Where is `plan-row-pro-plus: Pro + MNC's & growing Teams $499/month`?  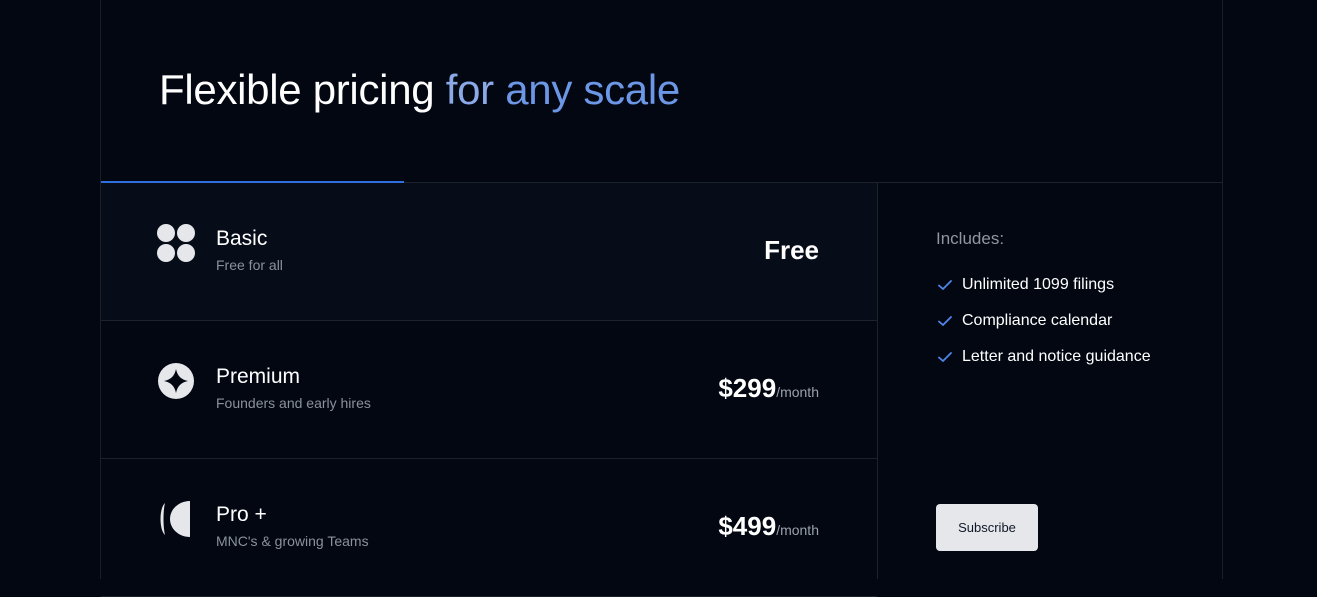 plan-row-pro-plus: Pro + MNC's & growing Teams $499/month is located at coordinates (489, 528).